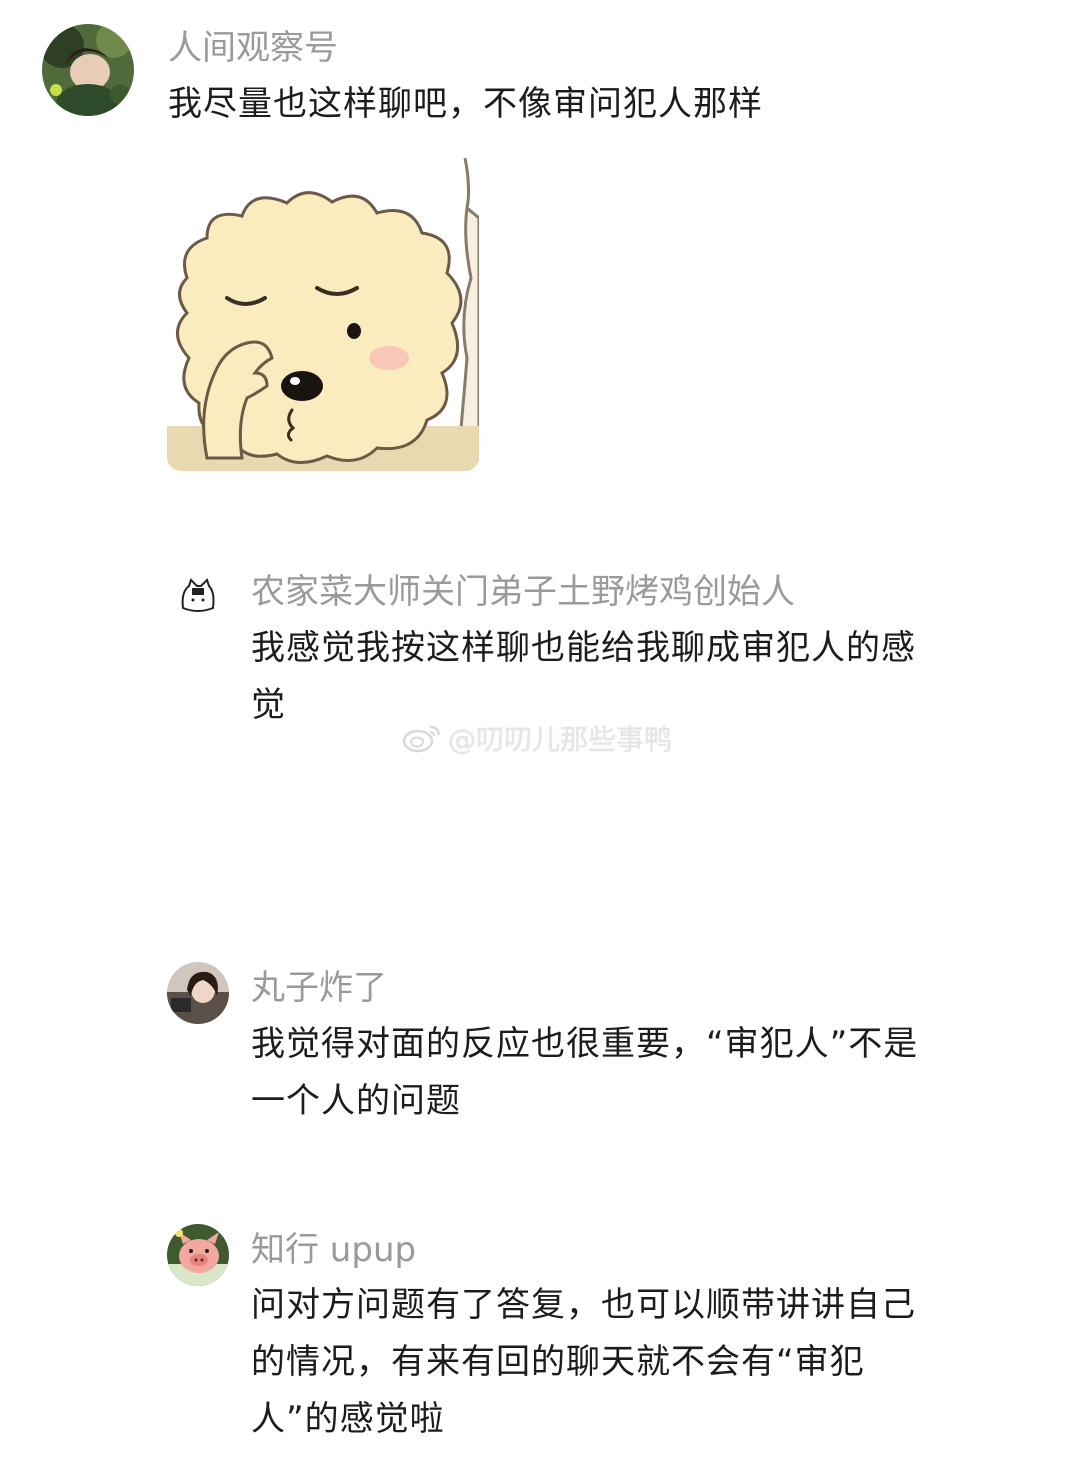 This screenshot has width=1080, height=1473. I want to click on comment-text: 我觉得对面的反应也很重要，“审犯人”不是一个人的问题, so click(585, 1072).